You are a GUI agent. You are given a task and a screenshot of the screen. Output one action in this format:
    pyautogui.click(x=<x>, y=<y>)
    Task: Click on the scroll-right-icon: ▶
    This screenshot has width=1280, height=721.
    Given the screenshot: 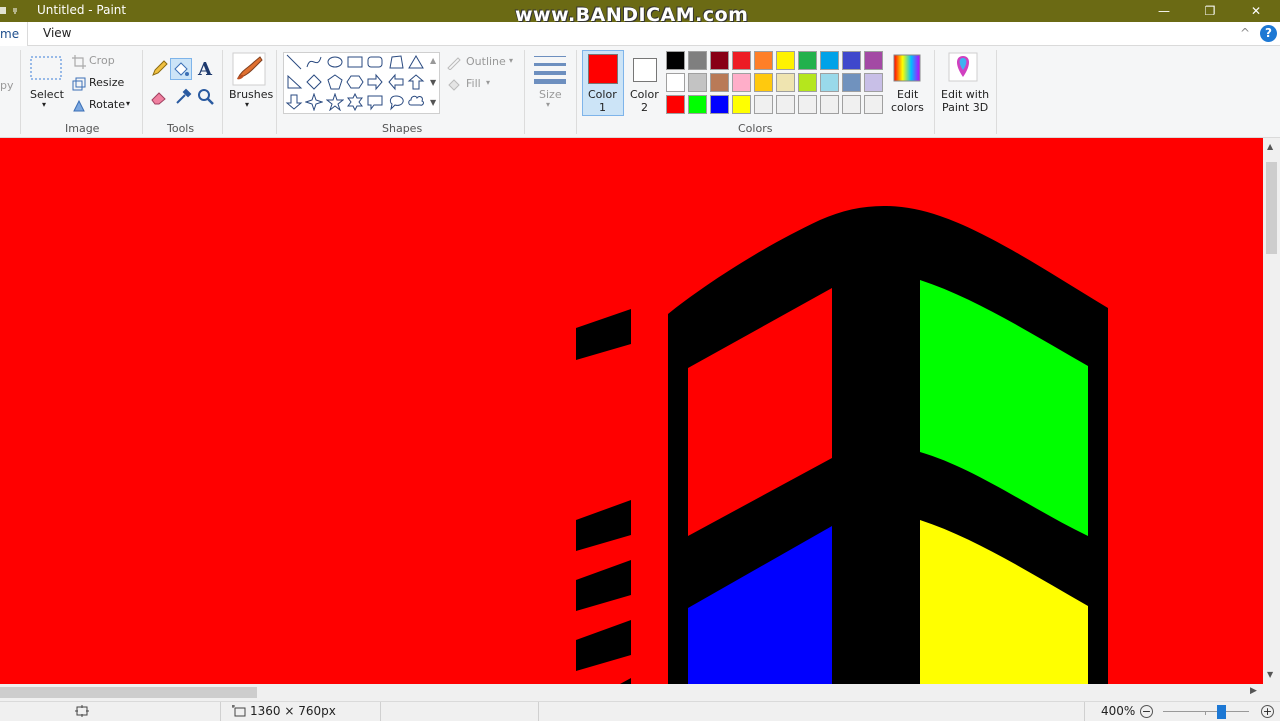 What is the action you would take?
    pyautogui.click(x=1253, y=691)
    